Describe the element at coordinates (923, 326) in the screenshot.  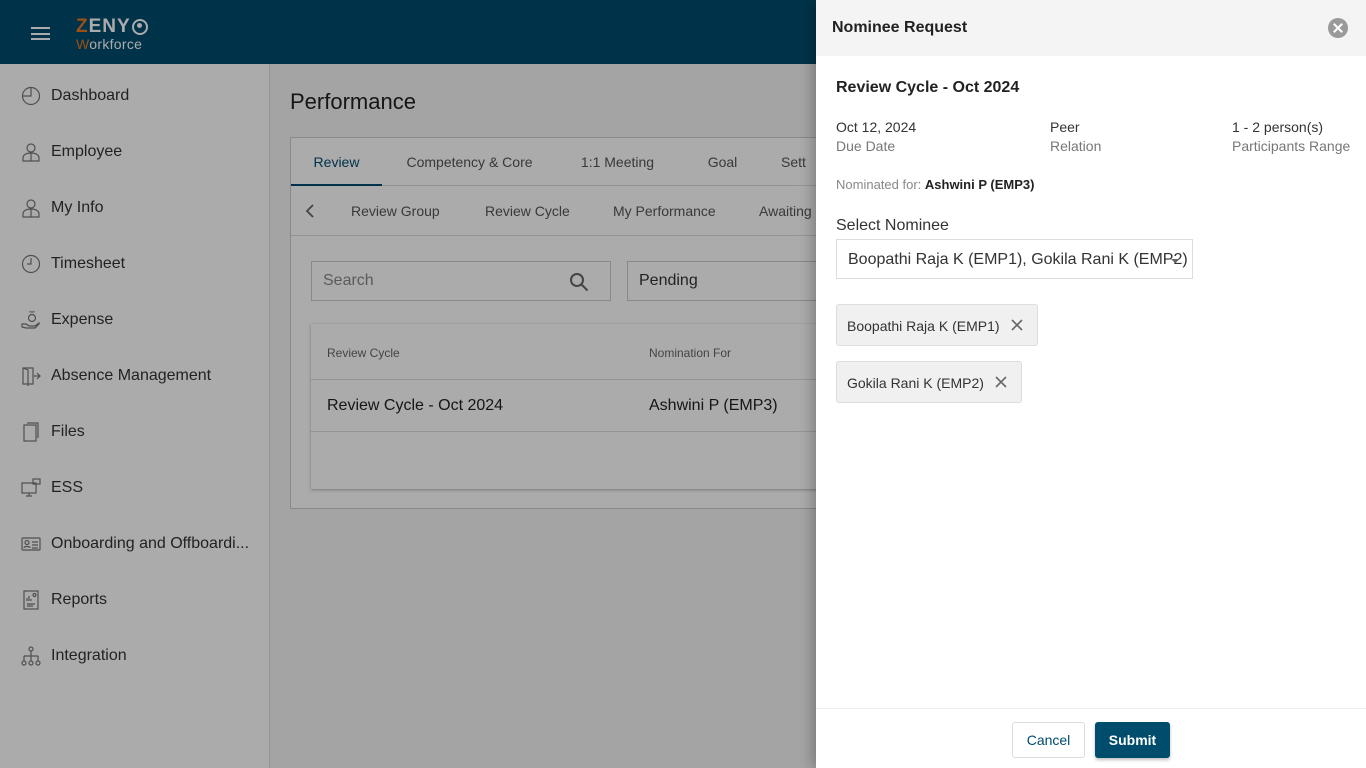
I see `nominee-chip-label: Boopathi Raja K (EMP1)` at that location.